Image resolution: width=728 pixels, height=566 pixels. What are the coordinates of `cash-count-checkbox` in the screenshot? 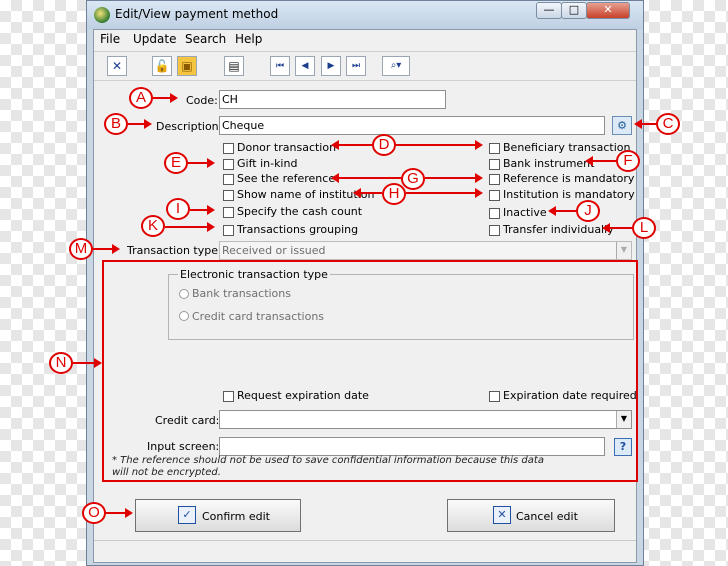 It's located at (228, 212).